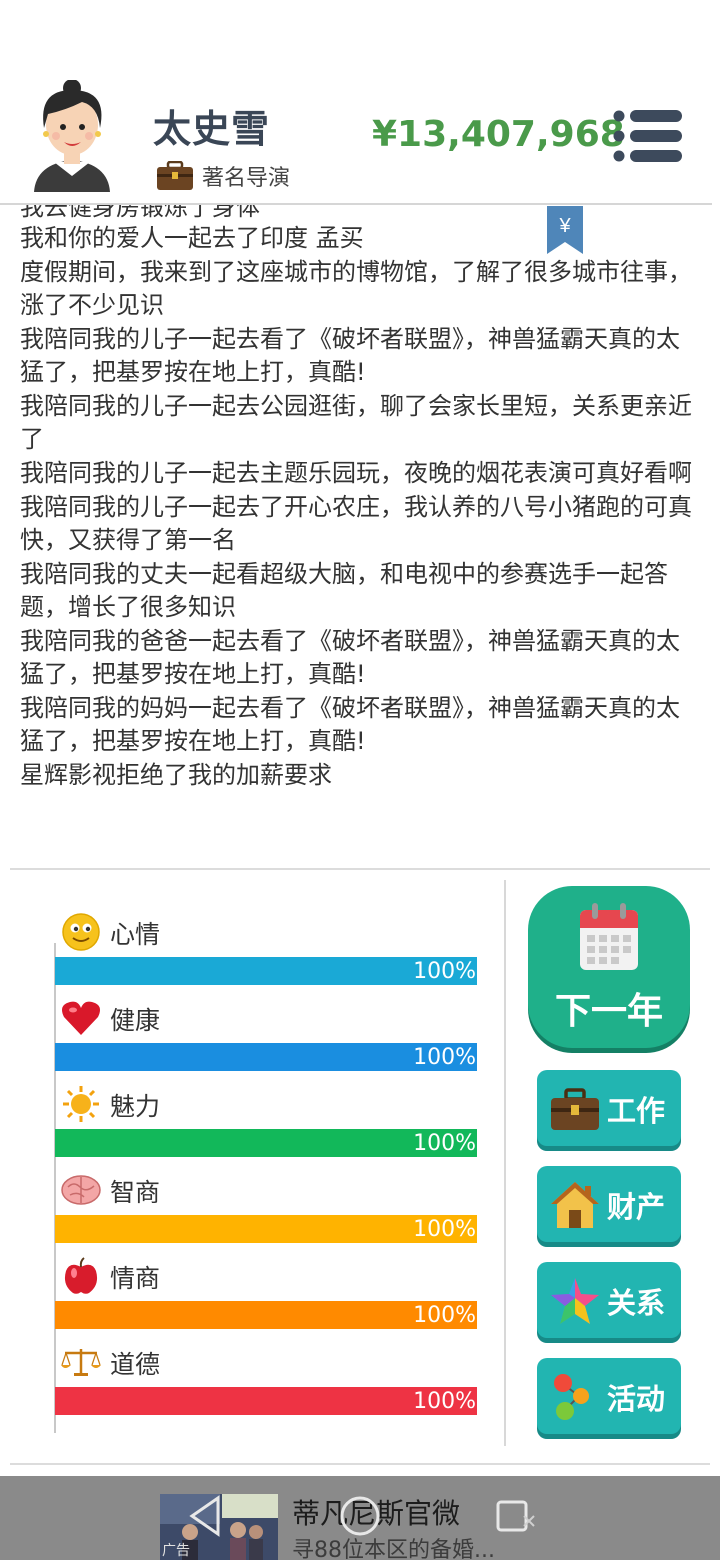 The image size is (720, 1560). Describe the element at coordinates (648, 136) in the screenshot. I see `menu-icon` at that location.